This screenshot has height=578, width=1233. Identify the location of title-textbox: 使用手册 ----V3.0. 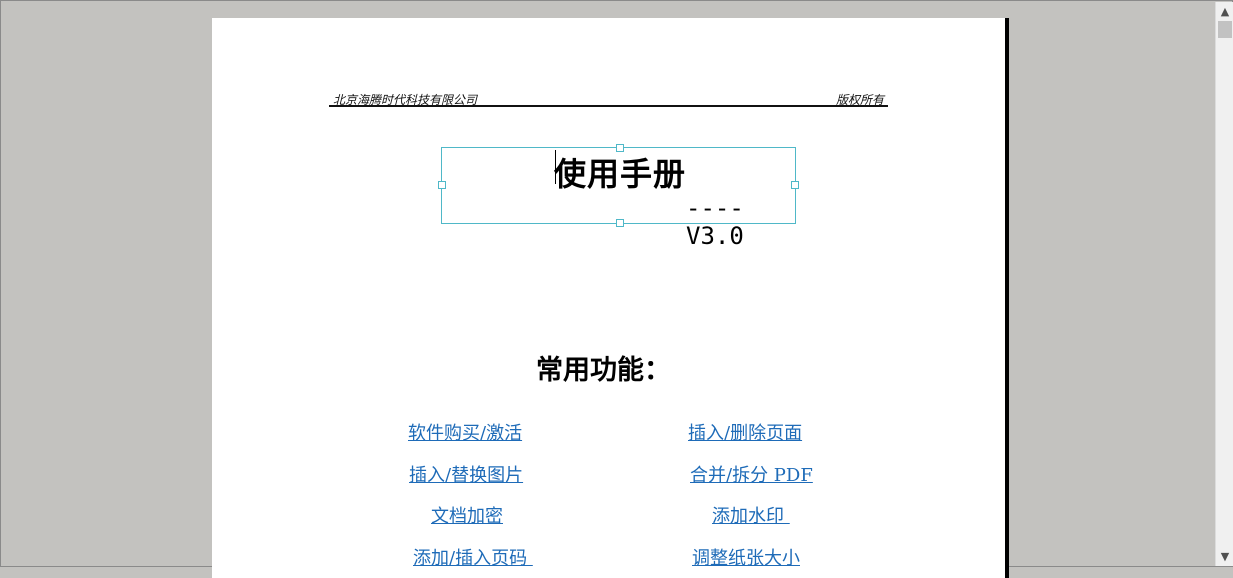
(618, 197).